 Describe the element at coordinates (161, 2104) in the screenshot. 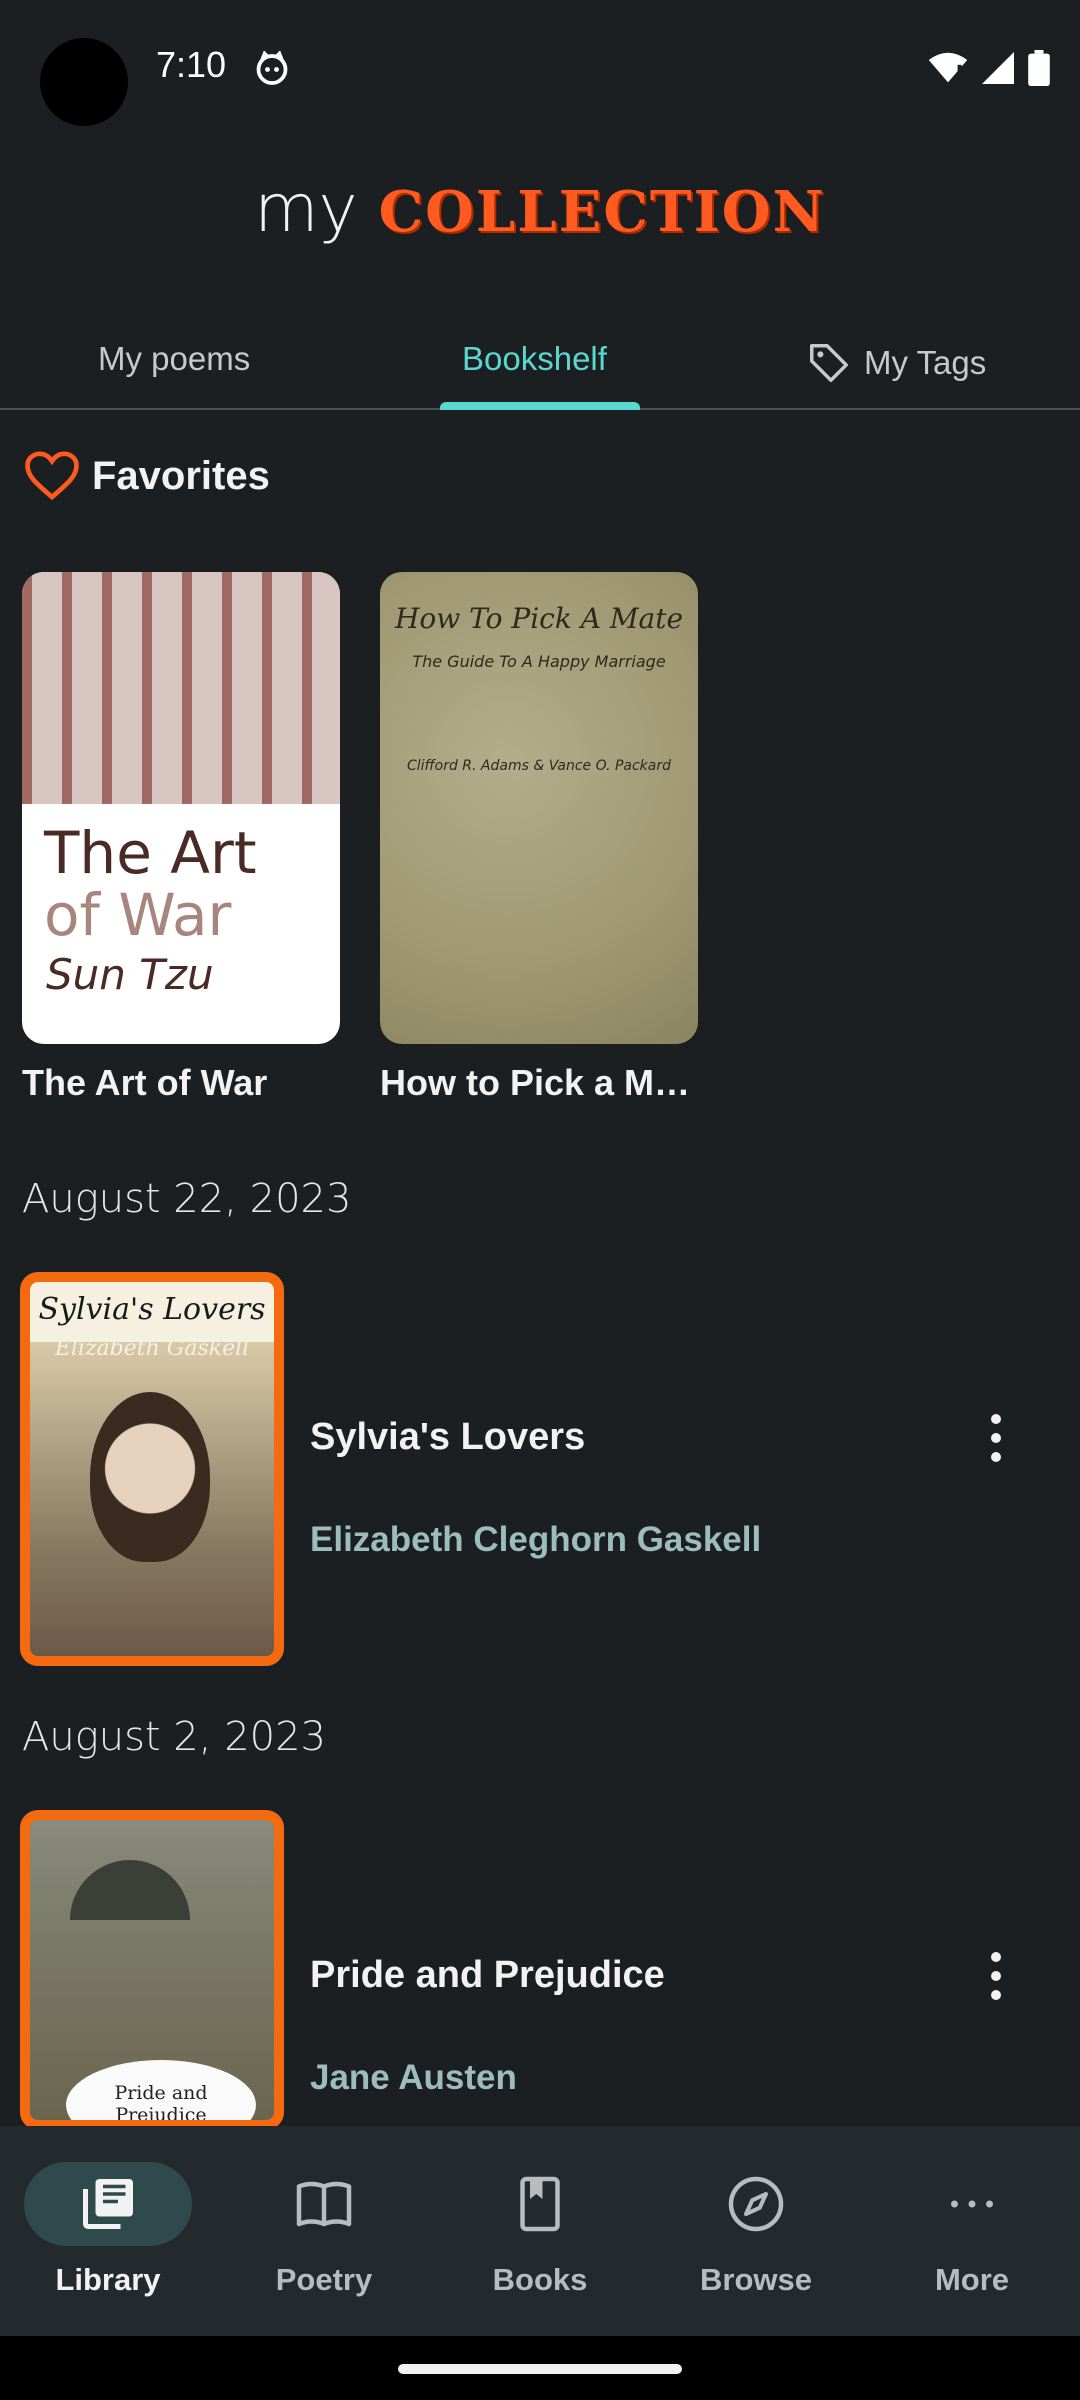

I see `cover-text: Pride and Prejudice` at that location.